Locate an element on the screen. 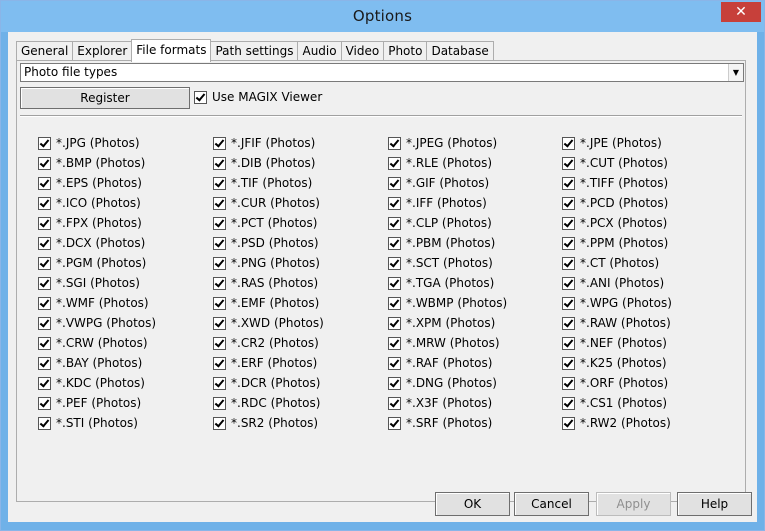 The height and width of the screenshot is (531, 765). format-checkbox: *.ERF (Photos) is located at coordinates (265, 363).